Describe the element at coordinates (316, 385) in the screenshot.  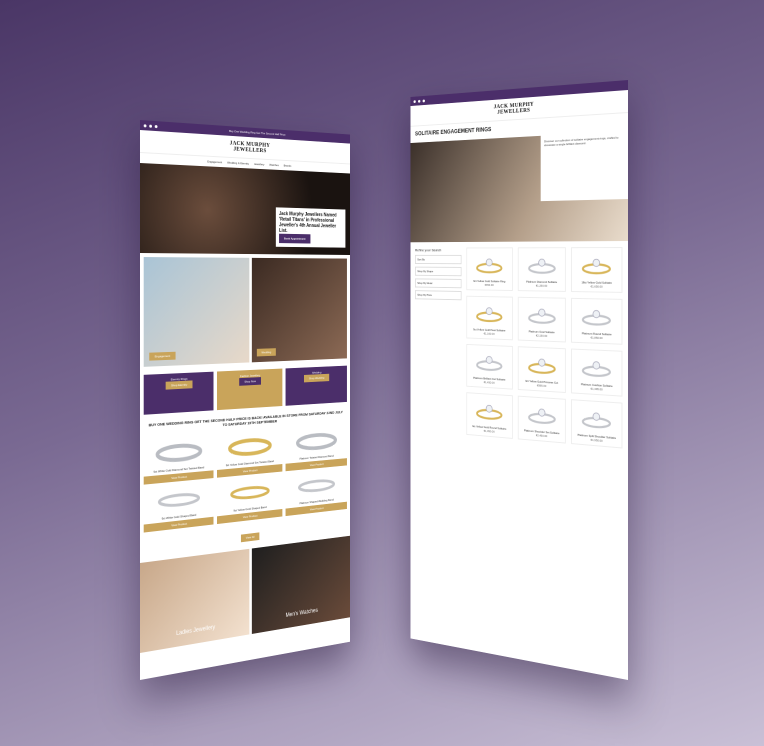
I see `wedding-card: Wedding Shop Wedding` at that location.